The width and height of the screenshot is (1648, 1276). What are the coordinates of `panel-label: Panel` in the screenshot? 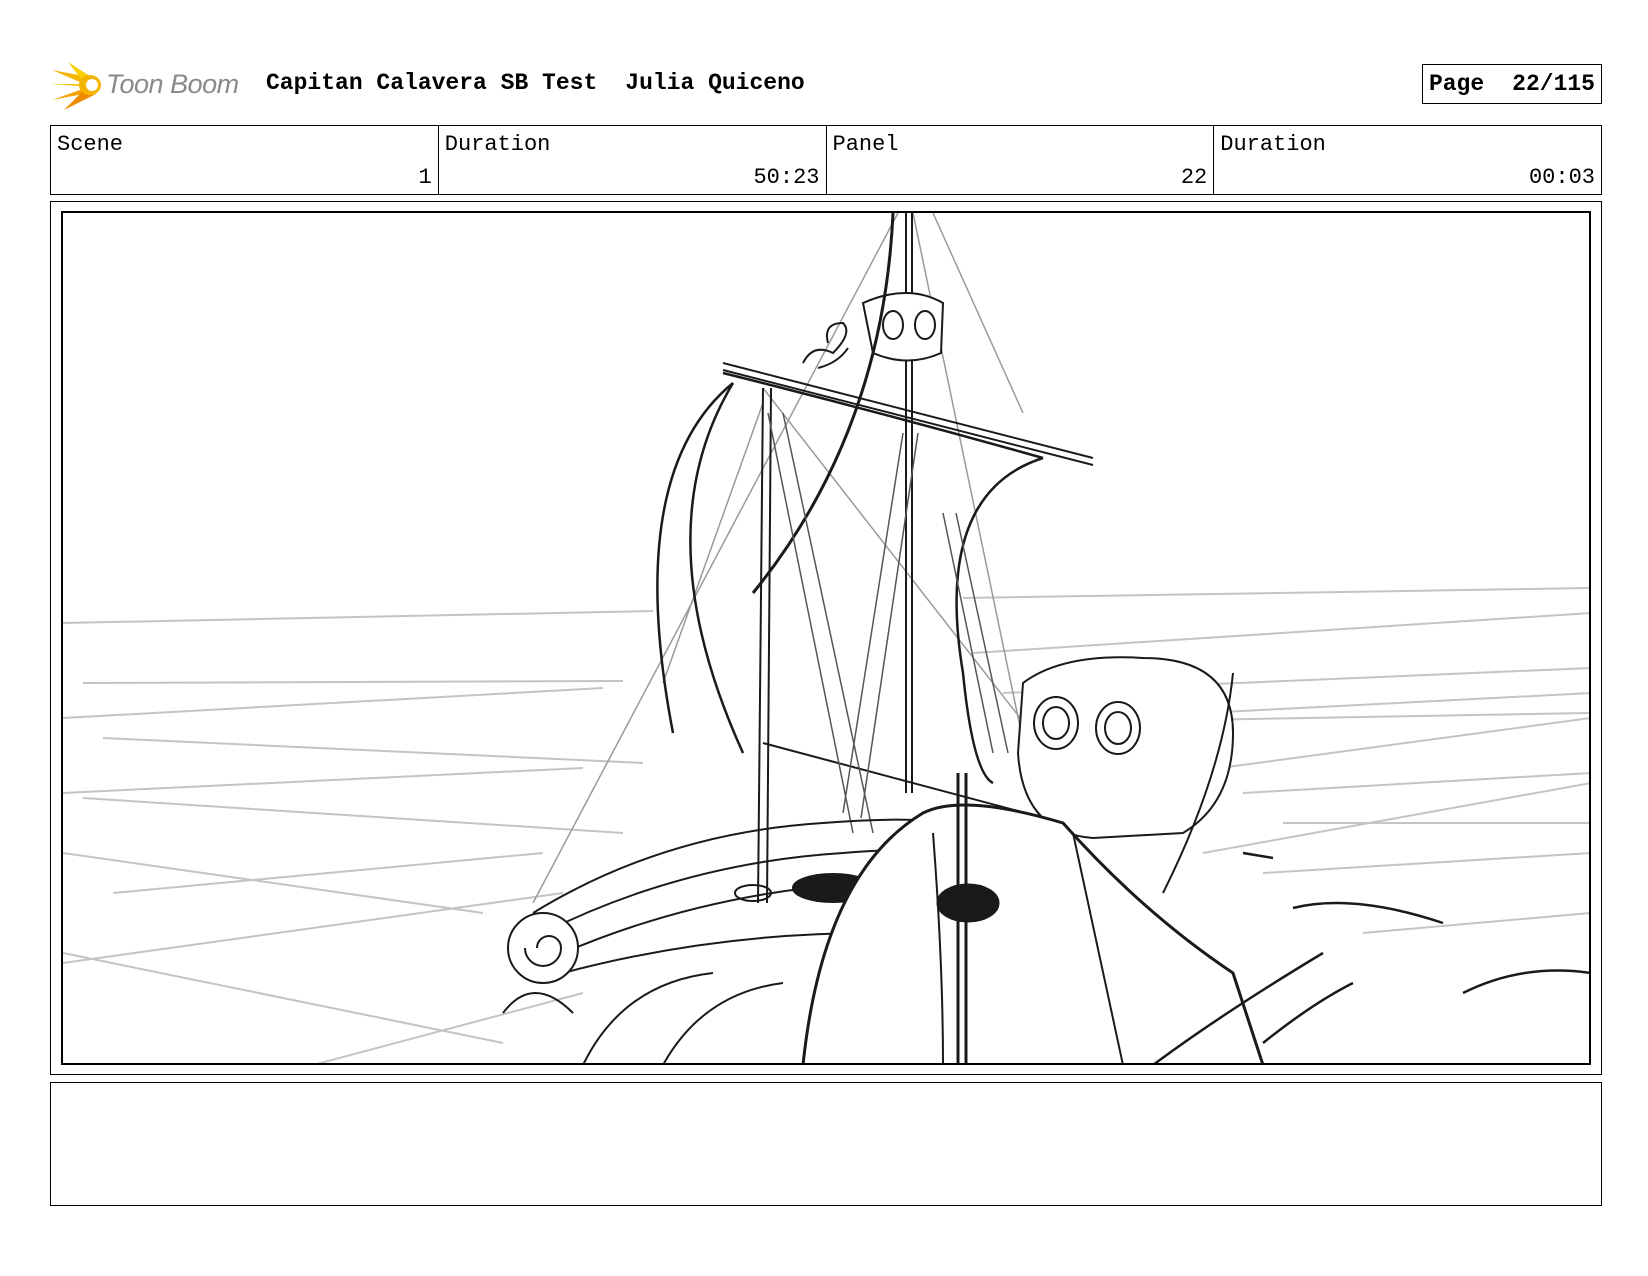 It's located at (865, 144).